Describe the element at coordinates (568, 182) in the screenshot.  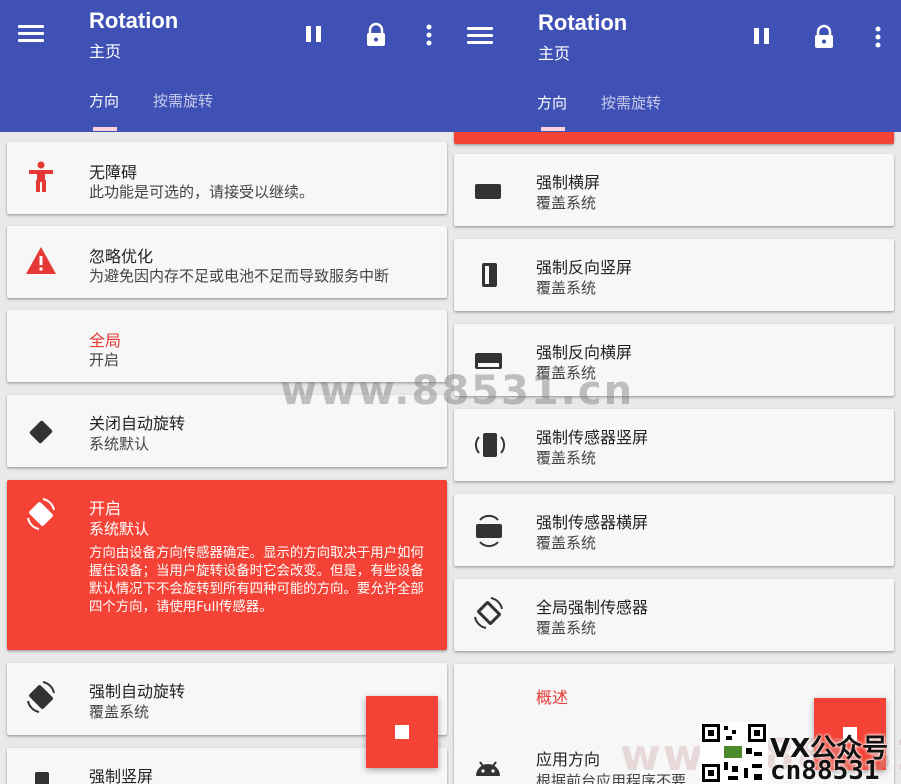
I see `item-title: 强制横屏` at that location.